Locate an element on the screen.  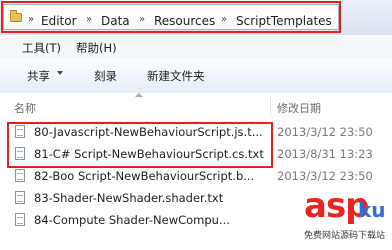
column-header-row: 名称 修改日期 is located at coordinates (196, 105).